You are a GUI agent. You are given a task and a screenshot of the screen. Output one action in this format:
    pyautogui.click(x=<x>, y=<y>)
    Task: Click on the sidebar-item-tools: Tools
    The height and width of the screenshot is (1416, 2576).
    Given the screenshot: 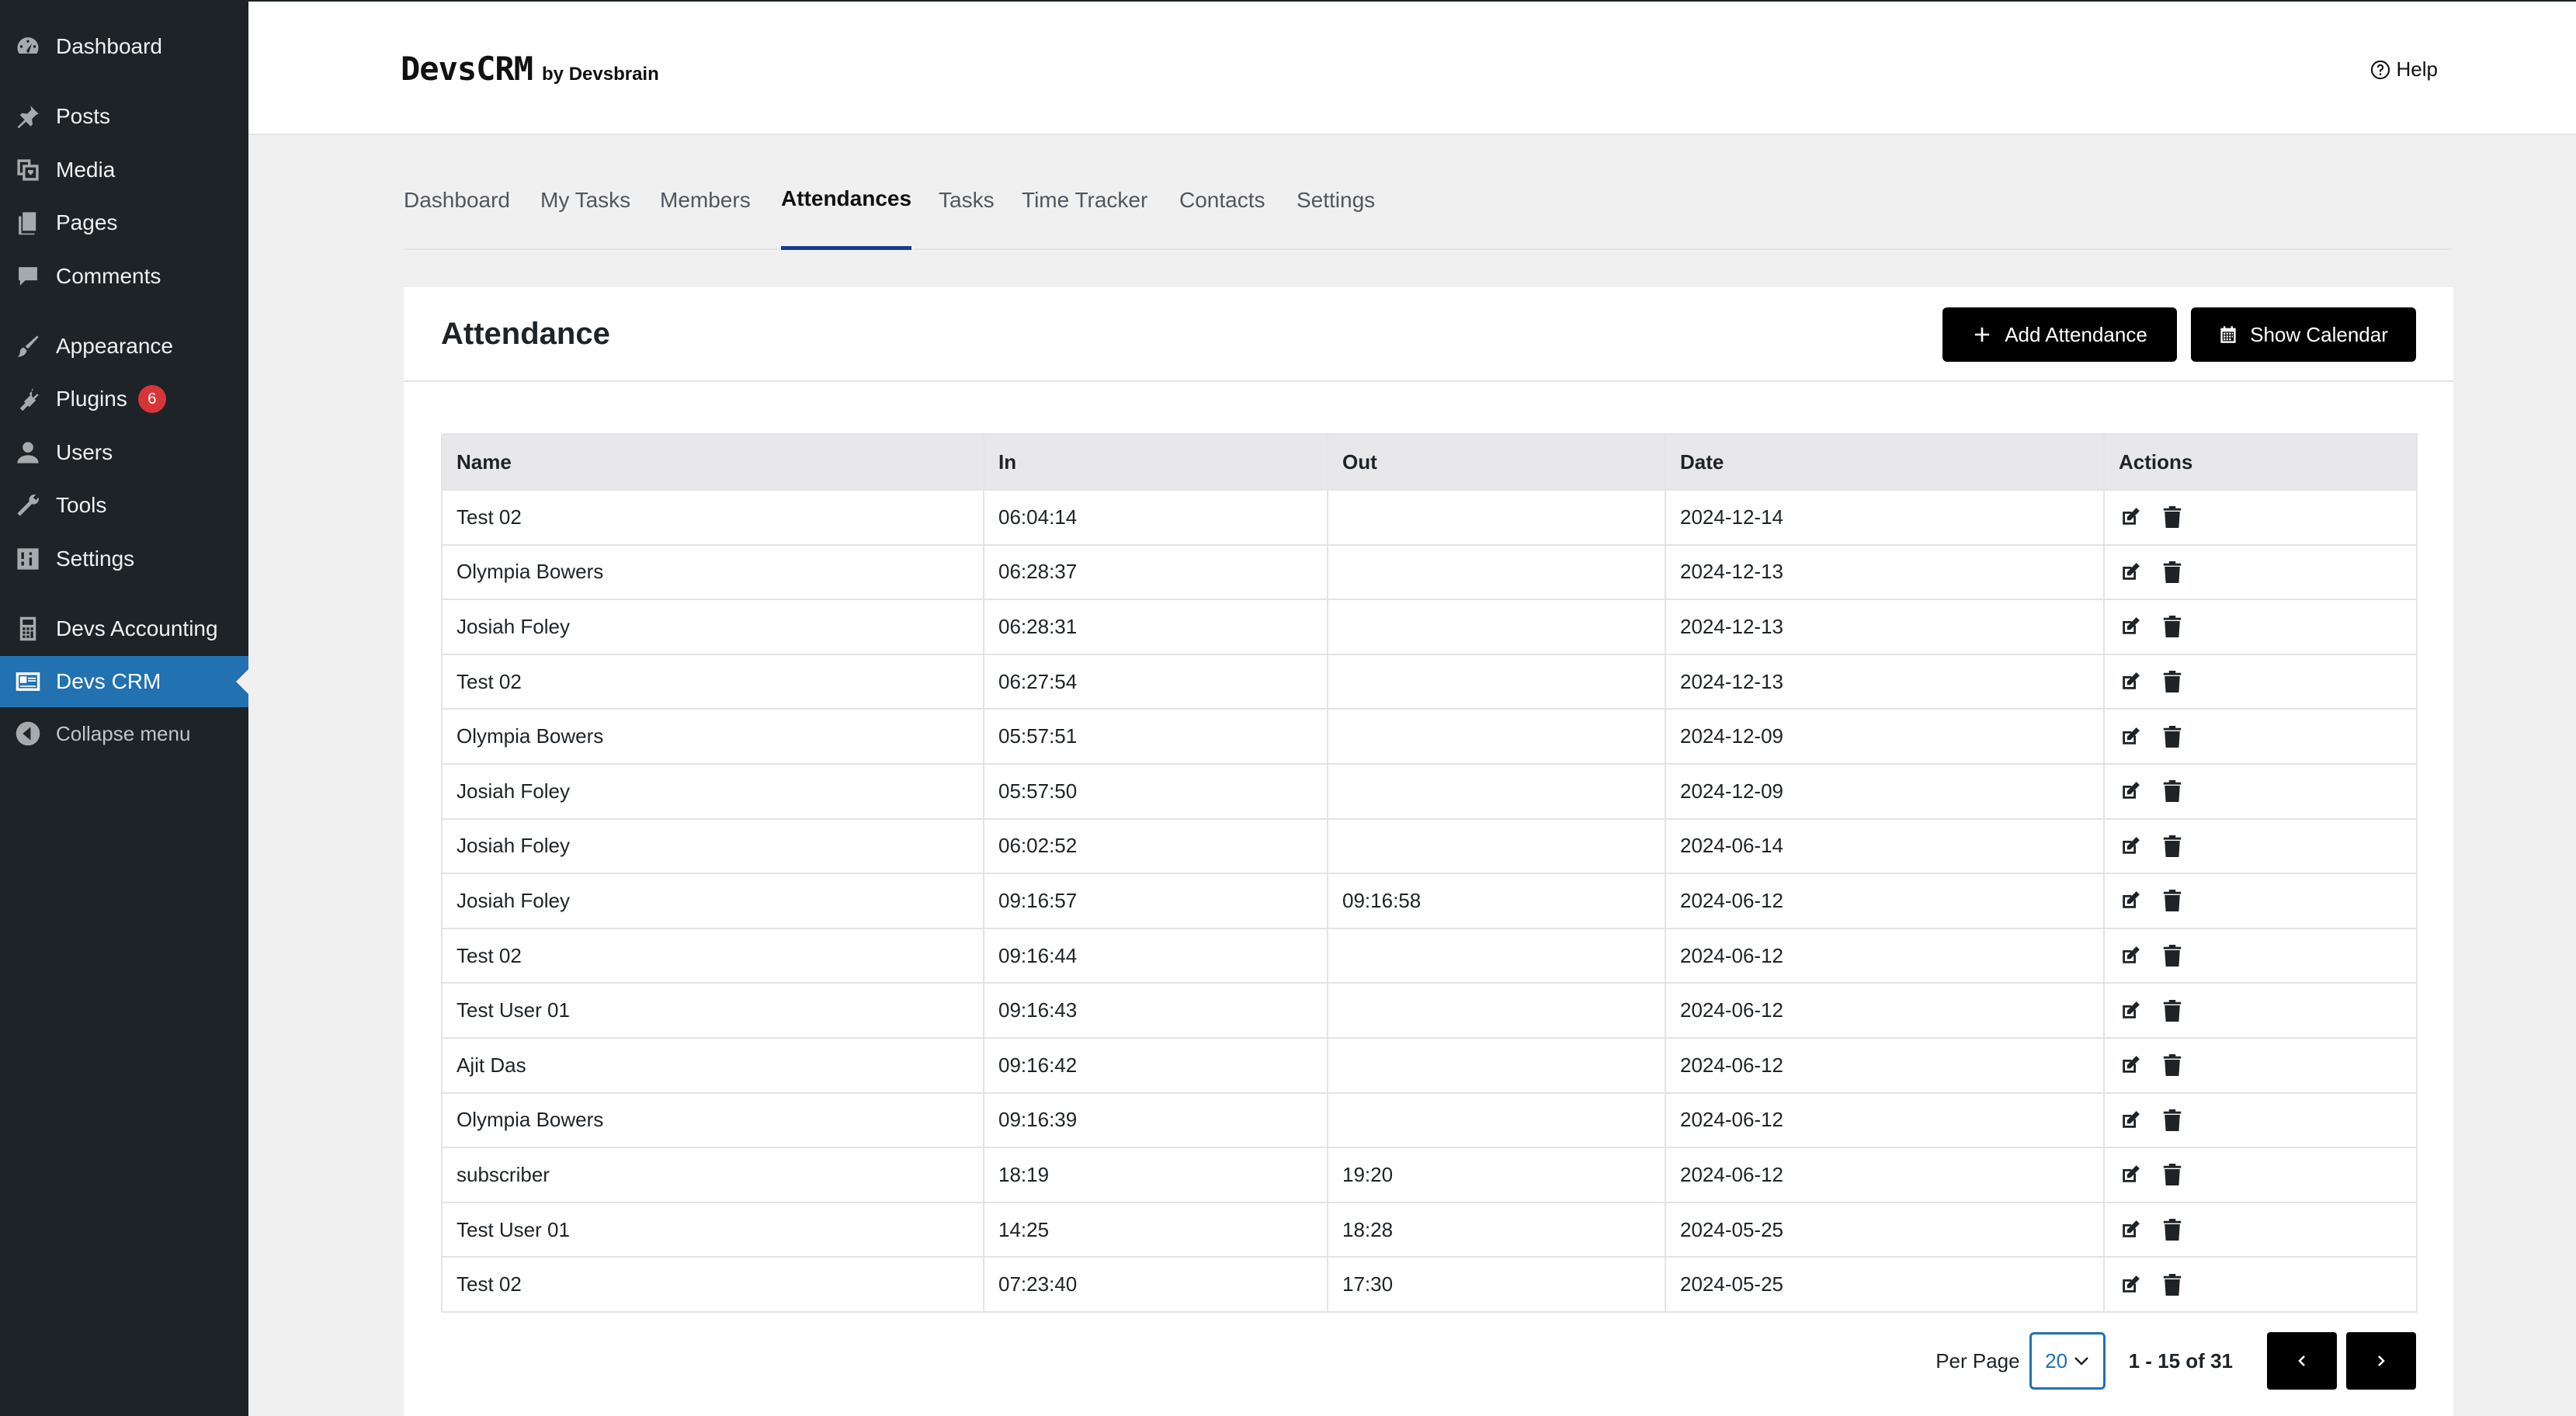 What is the action you would take?
    pyautogui.click(x=124, y=505)
    